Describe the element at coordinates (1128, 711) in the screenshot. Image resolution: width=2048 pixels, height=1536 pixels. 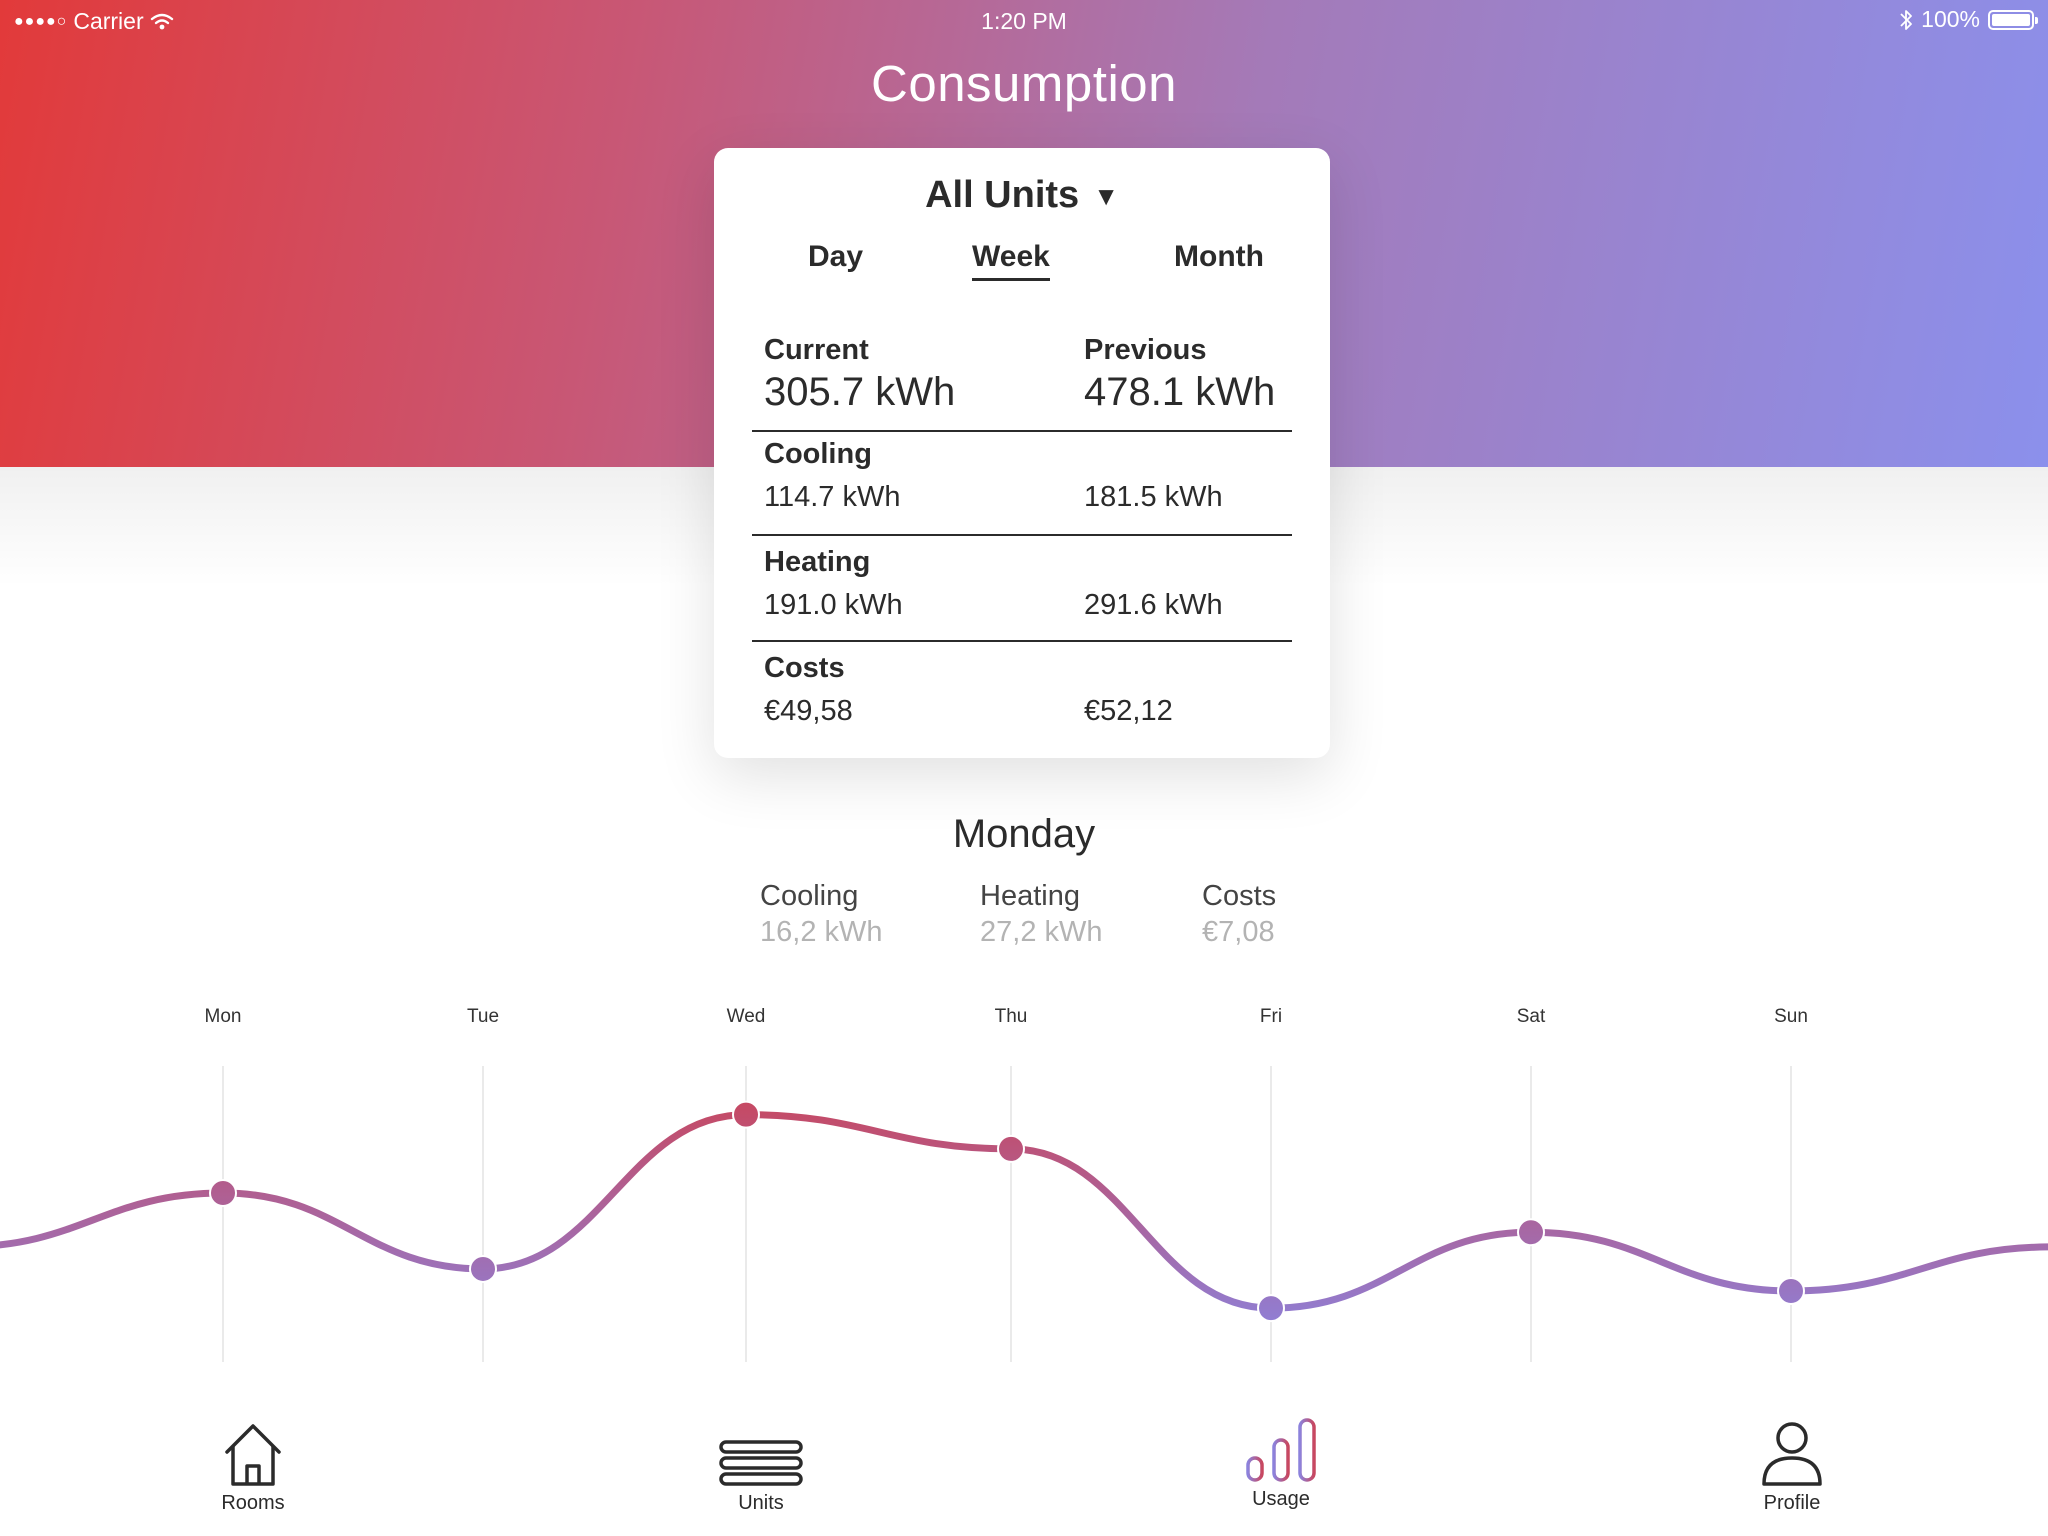
I see `costs-previous: €52,12` at that location.